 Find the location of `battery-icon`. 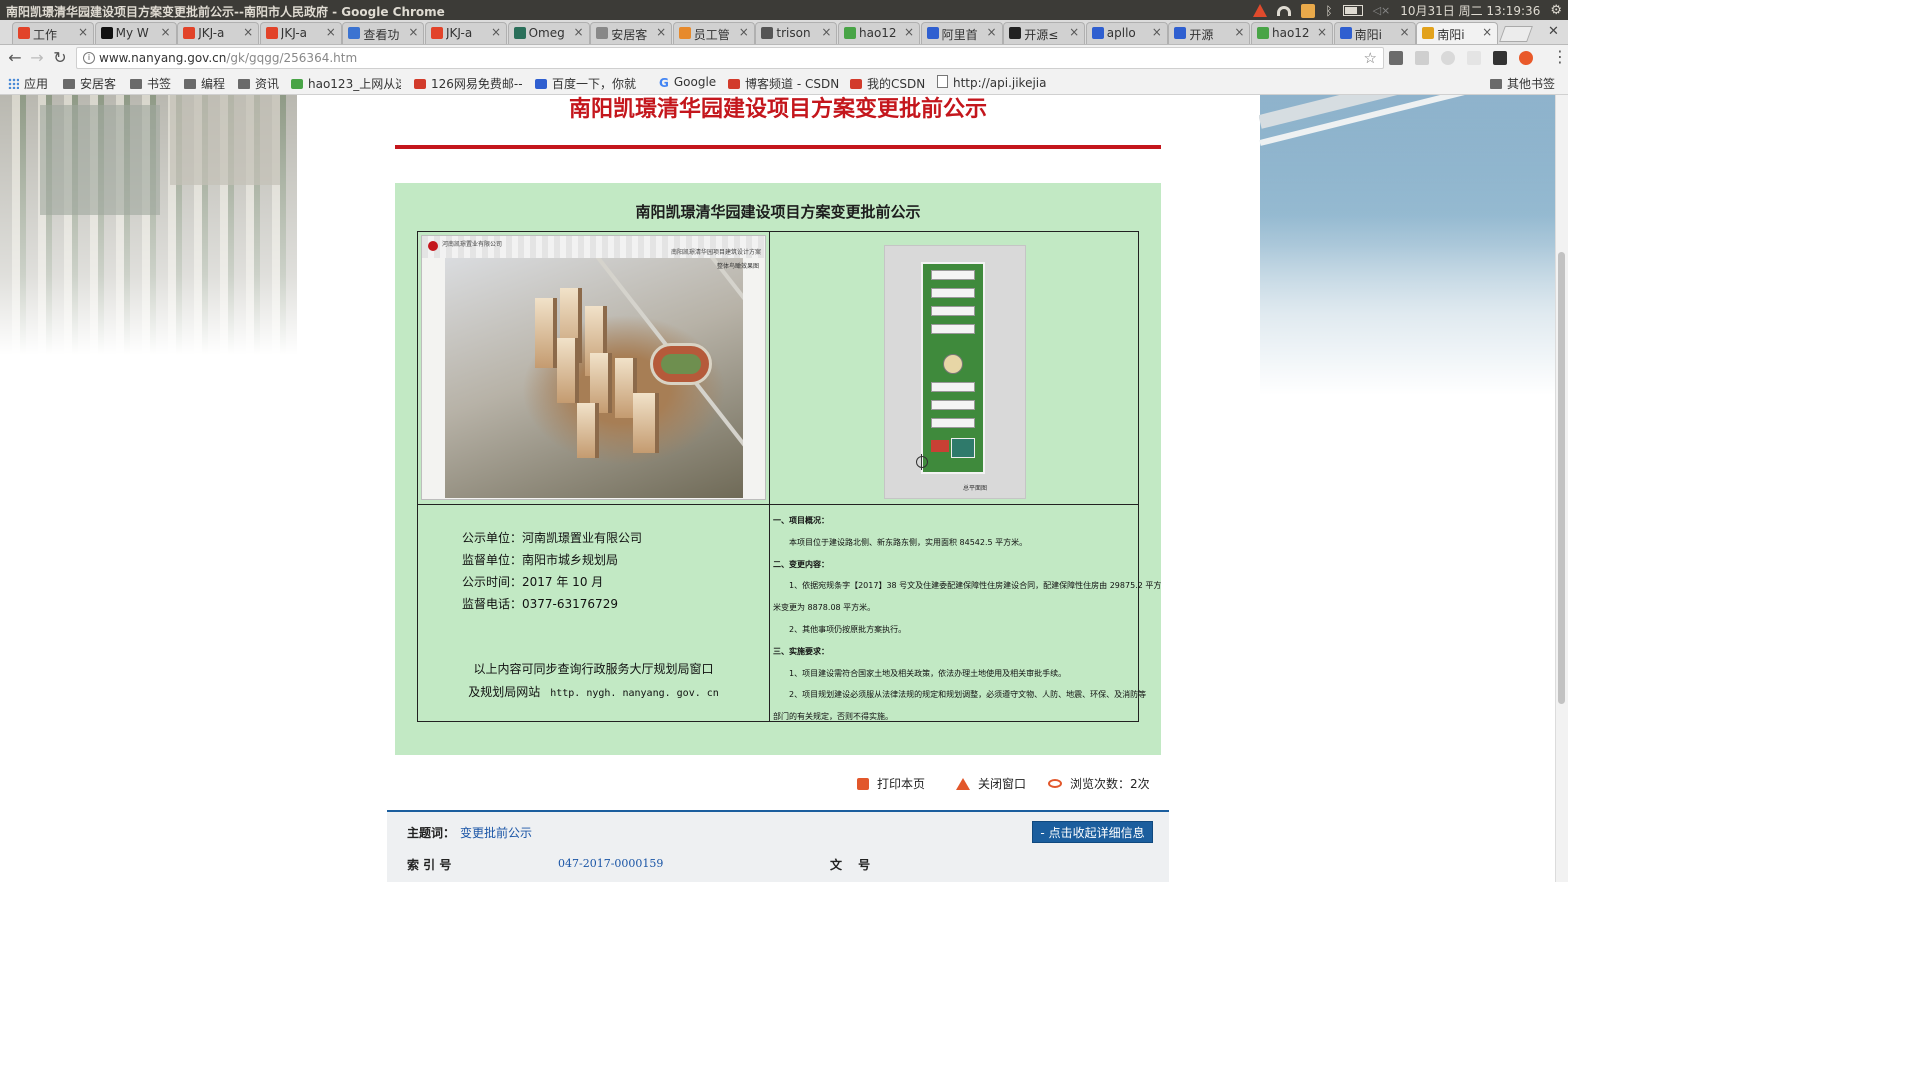

battery-icon is located at coordinates (1352, 10).